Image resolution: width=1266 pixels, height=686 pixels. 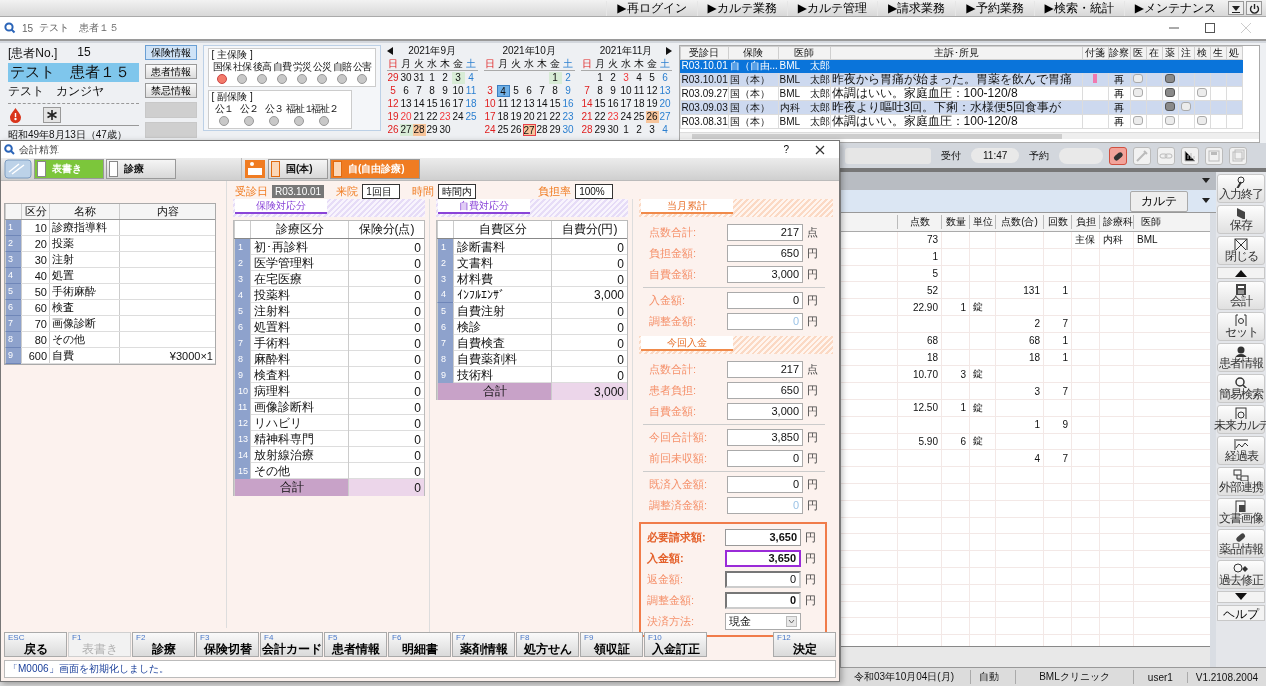 What do you see at coordinates (916, 8) in the screenshot?
I see `menu-item: ▶請求業務` at bounding box center [916, 8].